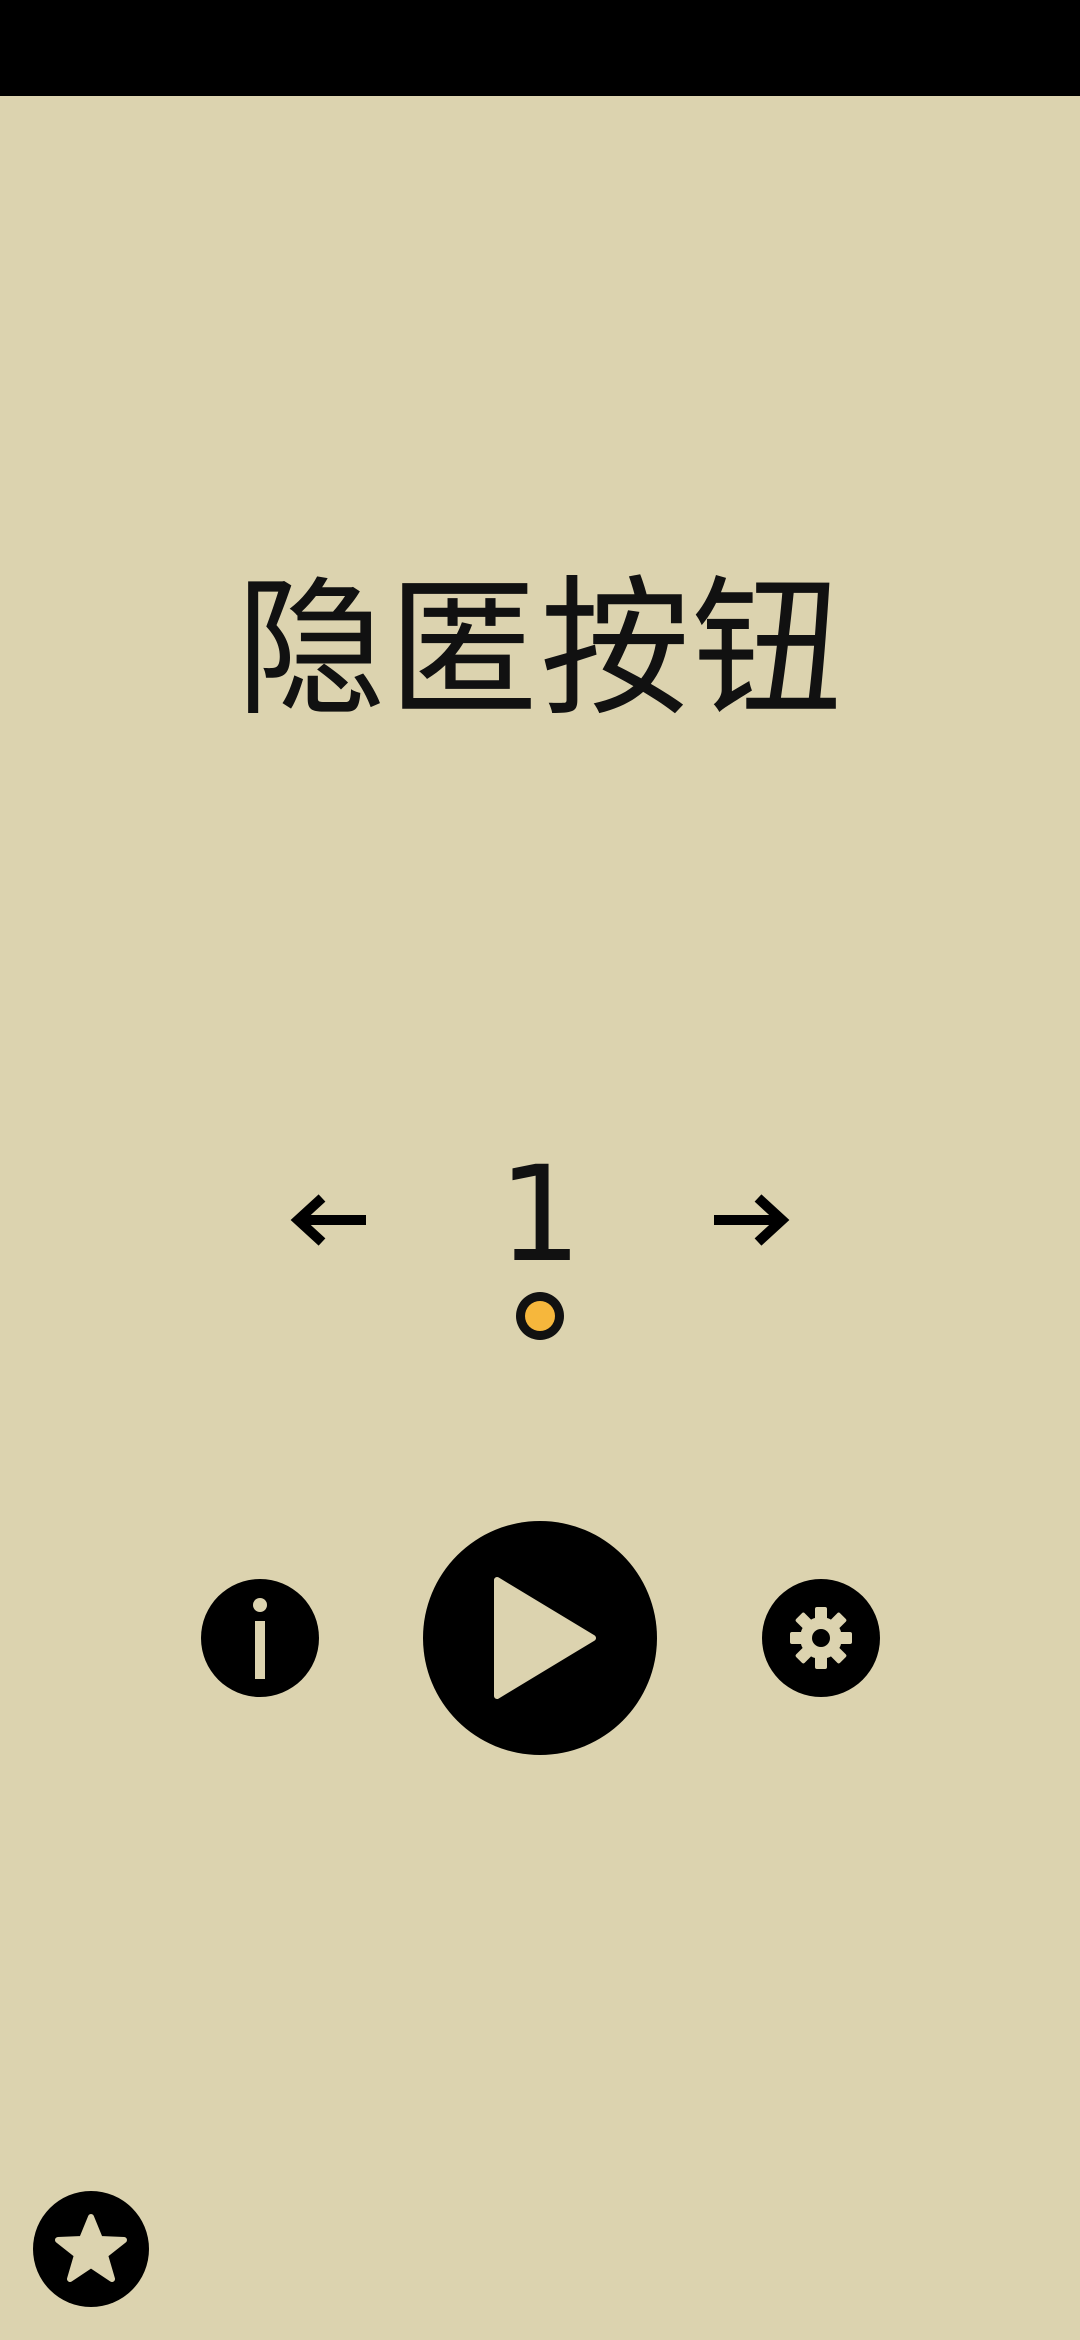 This screenshot has height=2340, width=1080. I want to click on arrow-right-icon, so click(752, 1220).